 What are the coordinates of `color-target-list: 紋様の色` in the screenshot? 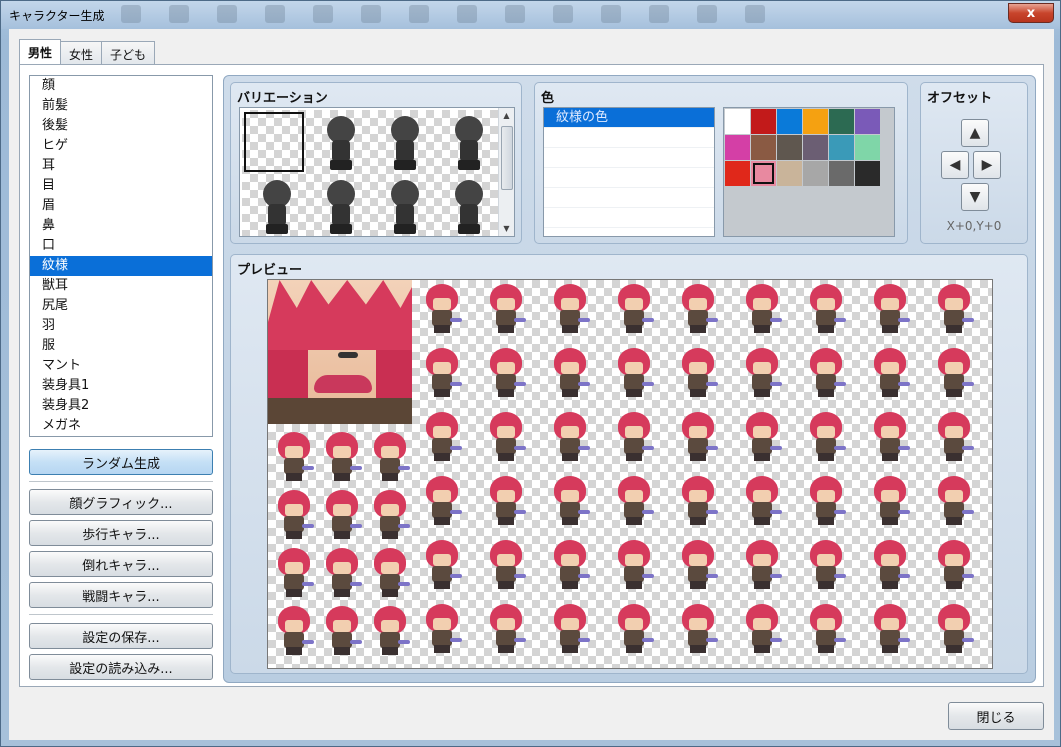 It's located at (629, 172).